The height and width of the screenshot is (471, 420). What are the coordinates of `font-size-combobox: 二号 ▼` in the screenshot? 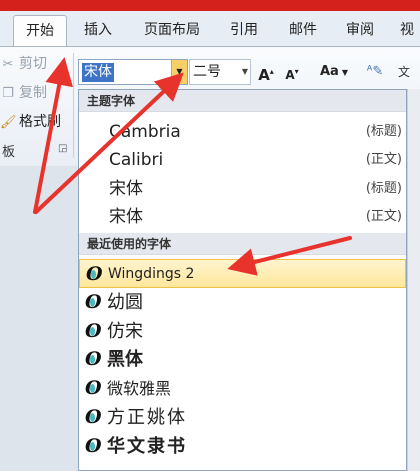 It's located at (220, 72).